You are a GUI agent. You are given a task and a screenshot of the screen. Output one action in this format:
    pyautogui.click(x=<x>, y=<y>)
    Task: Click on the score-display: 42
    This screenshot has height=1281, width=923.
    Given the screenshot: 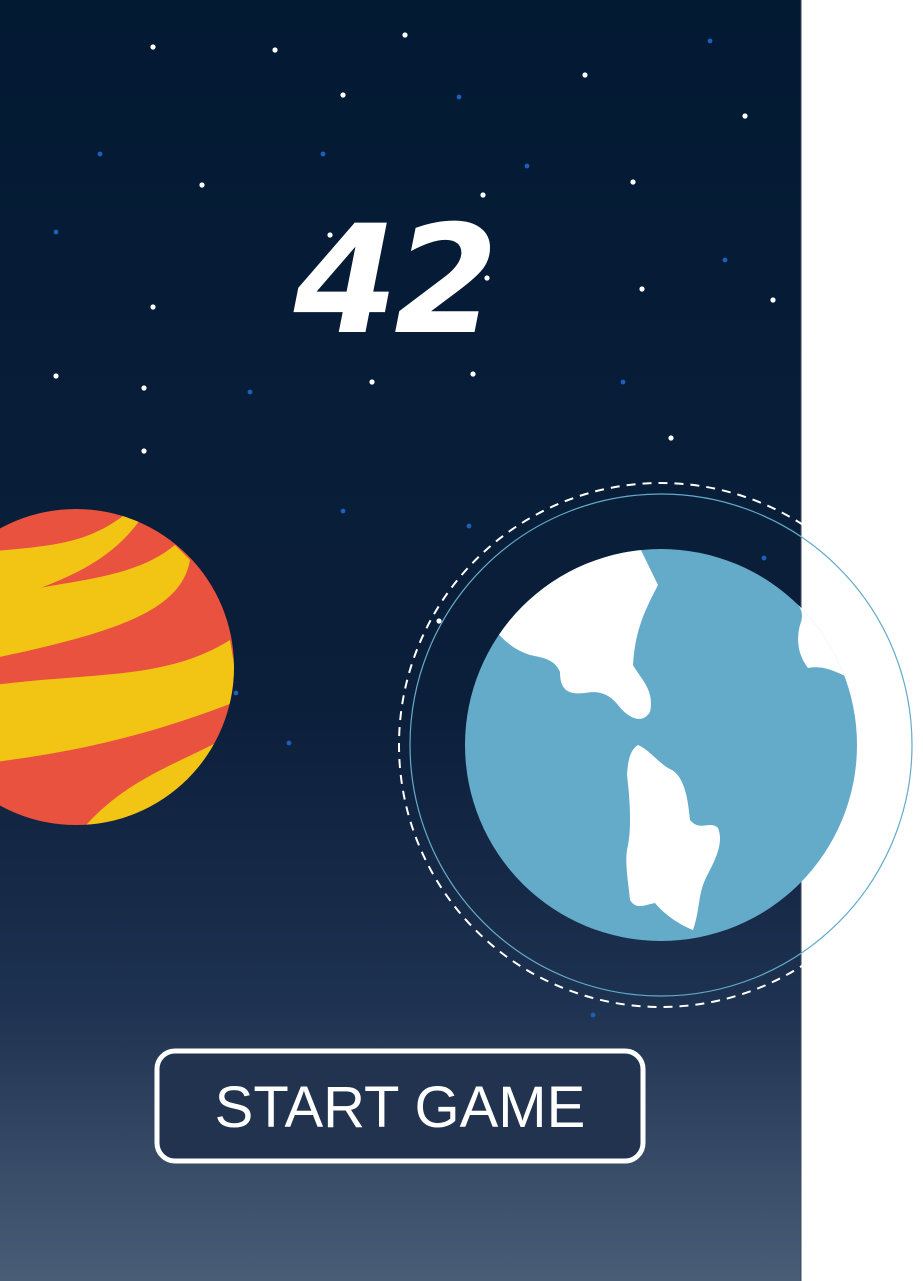 What is the action you would take?
    pyautogui.click(x=394, y=281)
    